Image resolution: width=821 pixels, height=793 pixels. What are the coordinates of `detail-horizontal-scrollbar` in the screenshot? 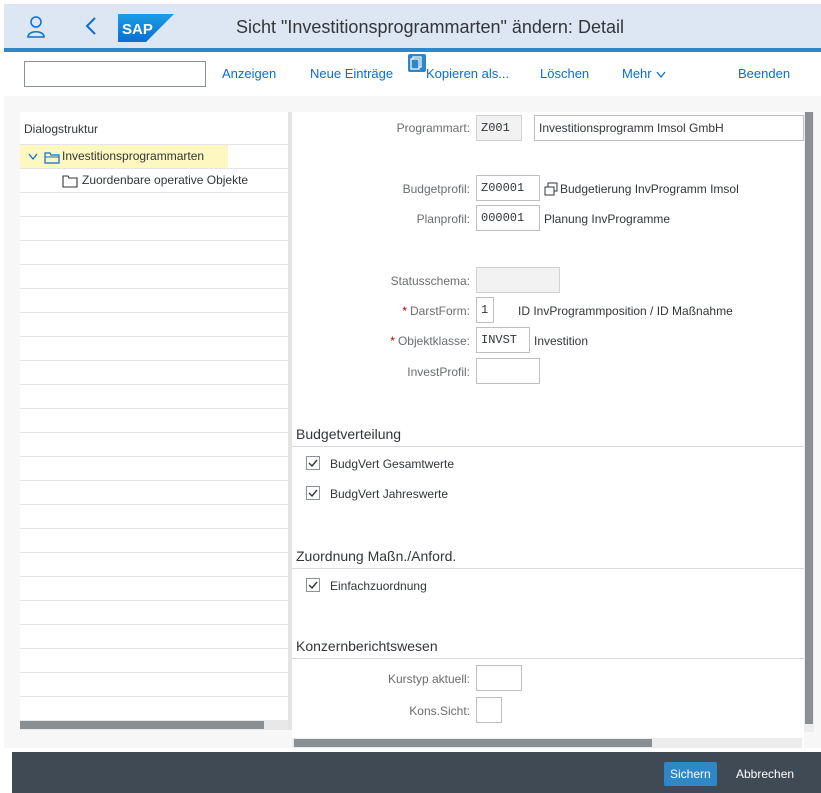 It's located at (547, 743).